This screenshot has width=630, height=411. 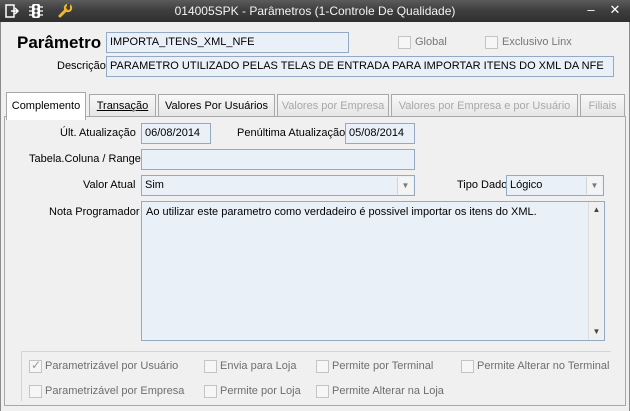 I want to click on parametrizavel-usuario-checkbox, so click(x=35, y=365).